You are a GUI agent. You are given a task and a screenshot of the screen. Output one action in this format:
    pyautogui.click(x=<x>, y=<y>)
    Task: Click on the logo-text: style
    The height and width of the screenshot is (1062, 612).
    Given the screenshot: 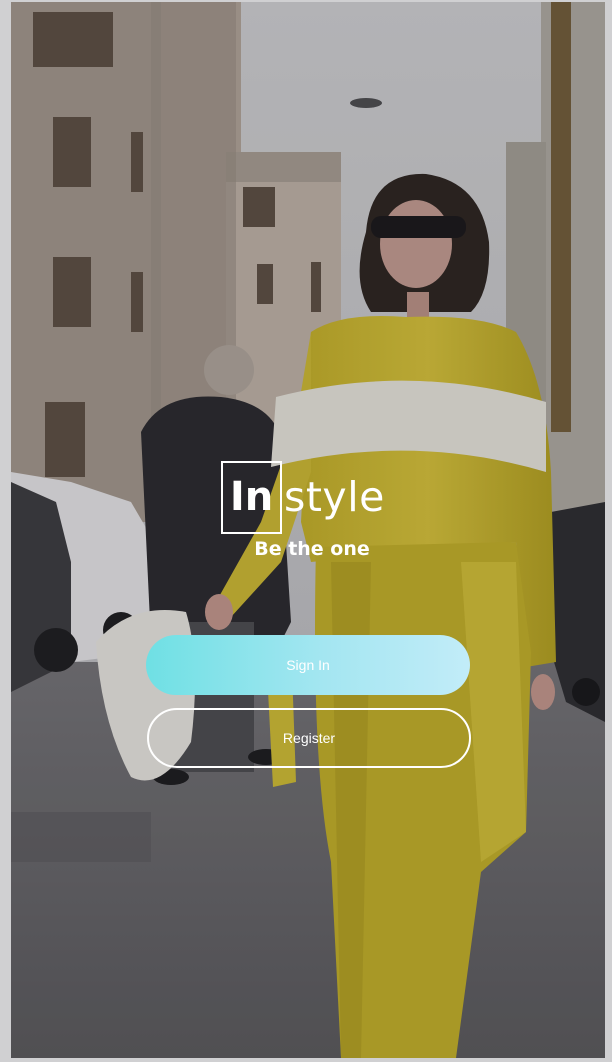 What is the action you would take?
    pyautogui.click(x=334, y=497)
    